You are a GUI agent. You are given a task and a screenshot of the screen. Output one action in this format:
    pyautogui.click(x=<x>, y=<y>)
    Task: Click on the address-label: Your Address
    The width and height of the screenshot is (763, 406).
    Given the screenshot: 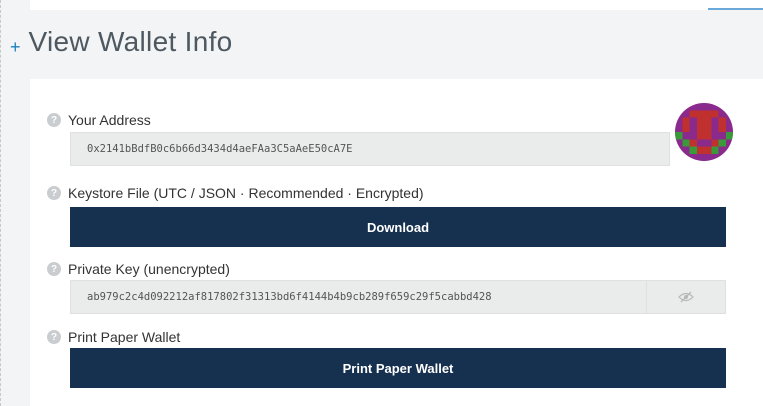 What is the action you would take?
    pyautogui.click(x=109, y=120)
    